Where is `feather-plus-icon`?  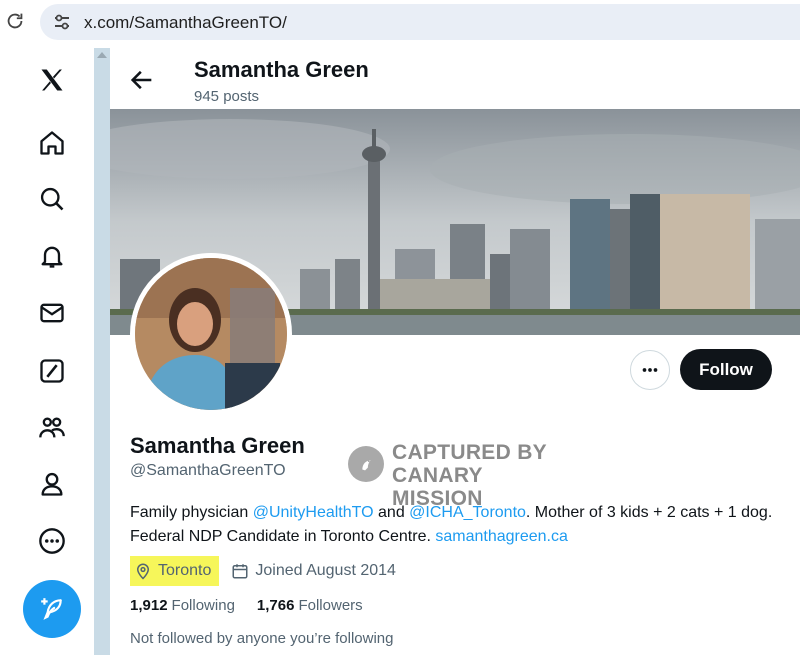
feather-plus-icon is located at coordinates (51, 609).